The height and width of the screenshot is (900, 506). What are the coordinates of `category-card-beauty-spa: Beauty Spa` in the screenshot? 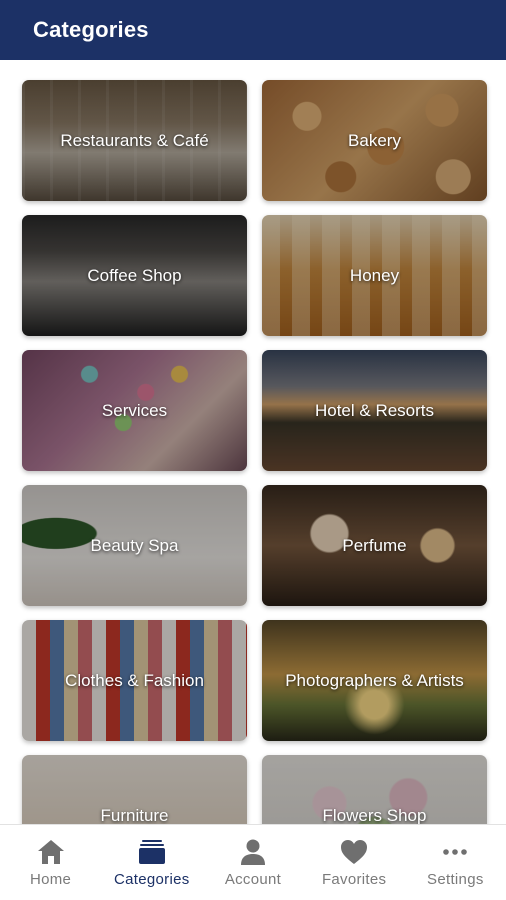 It's located at (134, 545).